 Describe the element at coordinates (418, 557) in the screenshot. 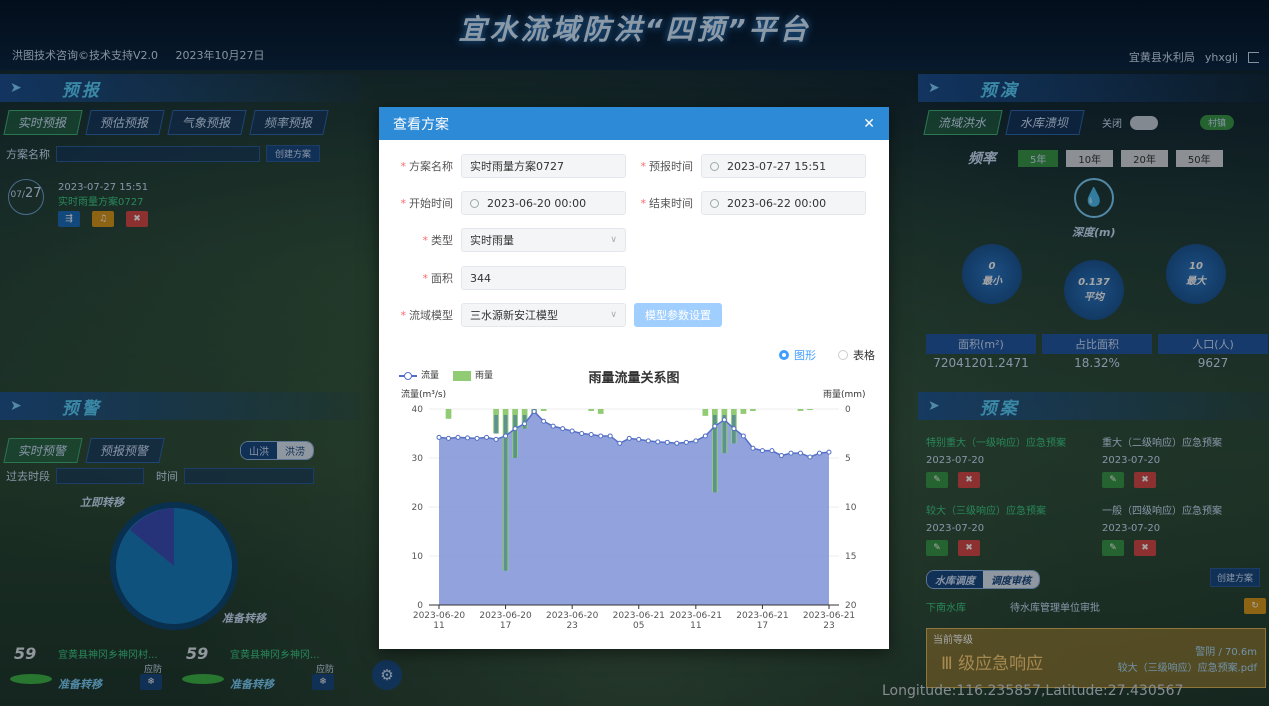

I see `y-tick-label: 10` at that location.